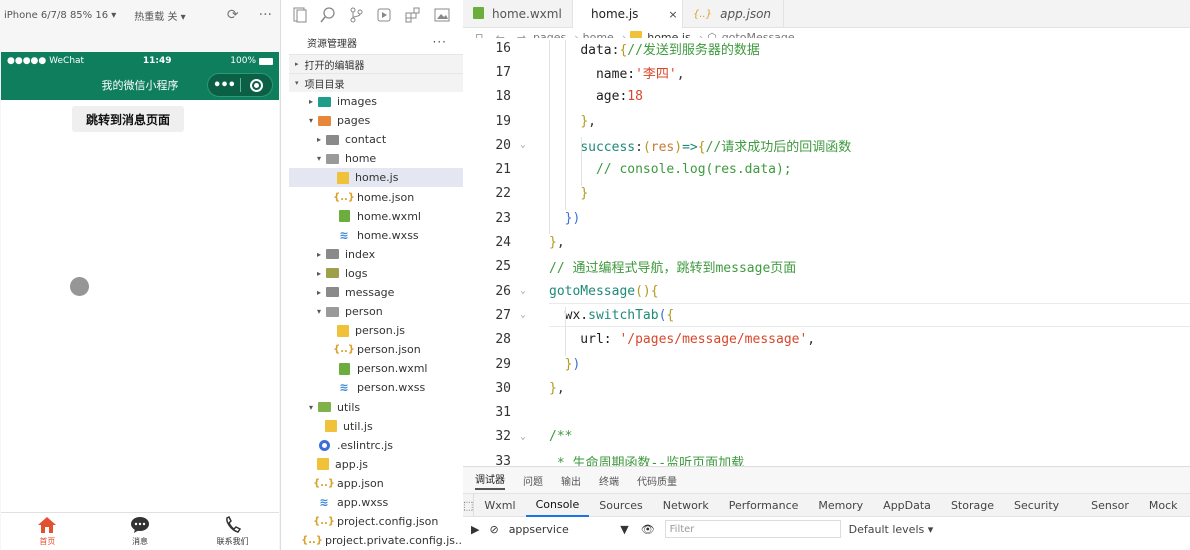 The image size is (1190, 550). I want to click on devtools-top-tab: 输出, so click(571, 480).